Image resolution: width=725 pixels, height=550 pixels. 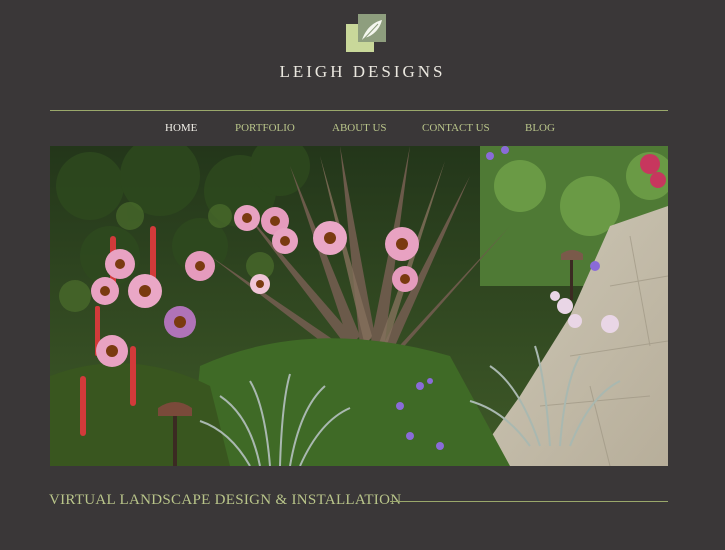 I want to click on main-nav: HOME PORTFOLIO ABOUT US CONTACT US BLOG, so click(x=362, y=130).